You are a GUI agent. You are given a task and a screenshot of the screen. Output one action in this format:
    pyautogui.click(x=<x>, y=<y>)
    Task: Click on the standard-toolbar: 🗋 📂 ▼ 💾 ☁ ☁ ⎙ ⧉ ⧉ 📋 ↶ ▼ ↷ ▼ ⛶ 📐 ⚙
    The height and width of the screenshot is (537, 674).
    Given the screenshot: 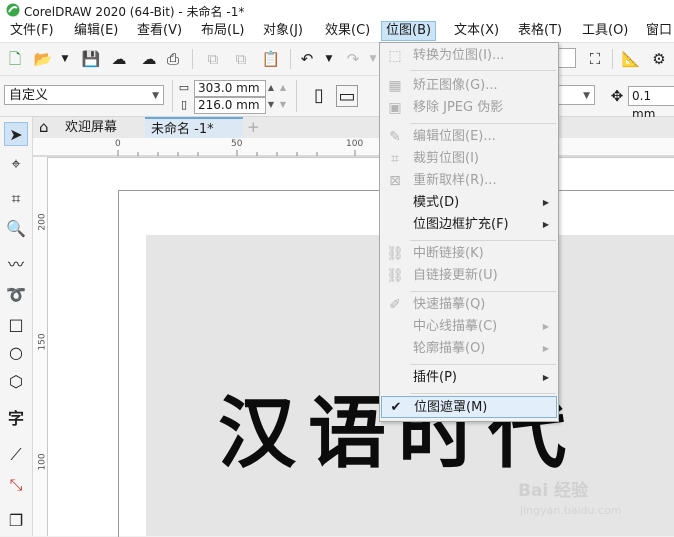 What is the action you would take?
    pyautogui.click(x=337, y=59)
    